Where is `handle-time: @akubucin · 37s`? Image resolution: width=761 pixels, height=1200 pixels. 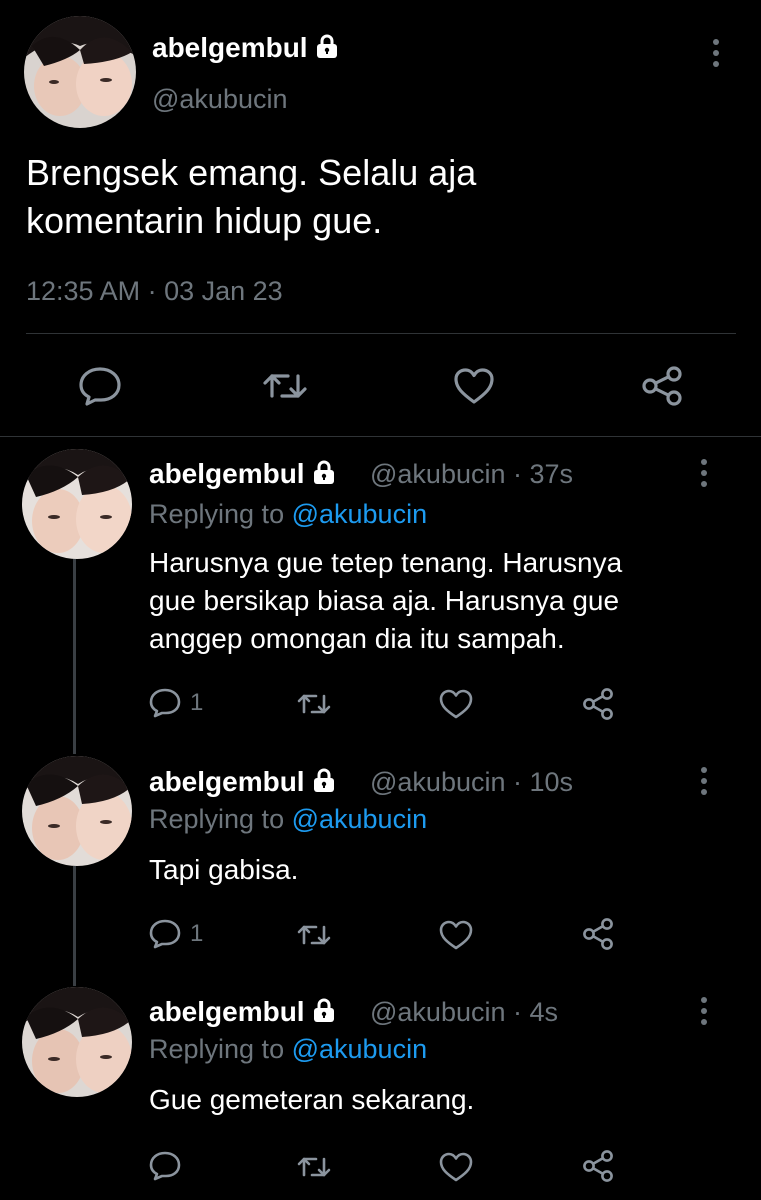
handle-time: @akubucin · 37s is located at coordinates (471, 474).